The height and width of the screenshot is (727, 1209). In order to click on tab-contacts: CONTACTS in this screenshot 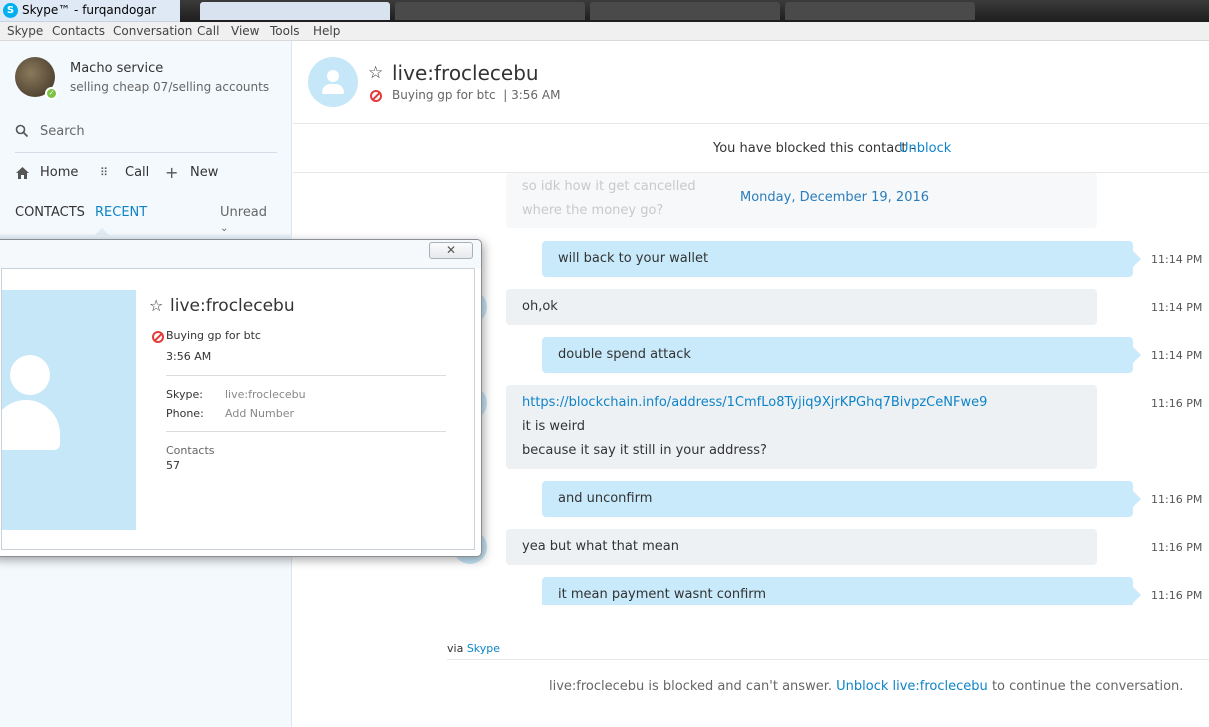, I will do `click(50, 212)`.